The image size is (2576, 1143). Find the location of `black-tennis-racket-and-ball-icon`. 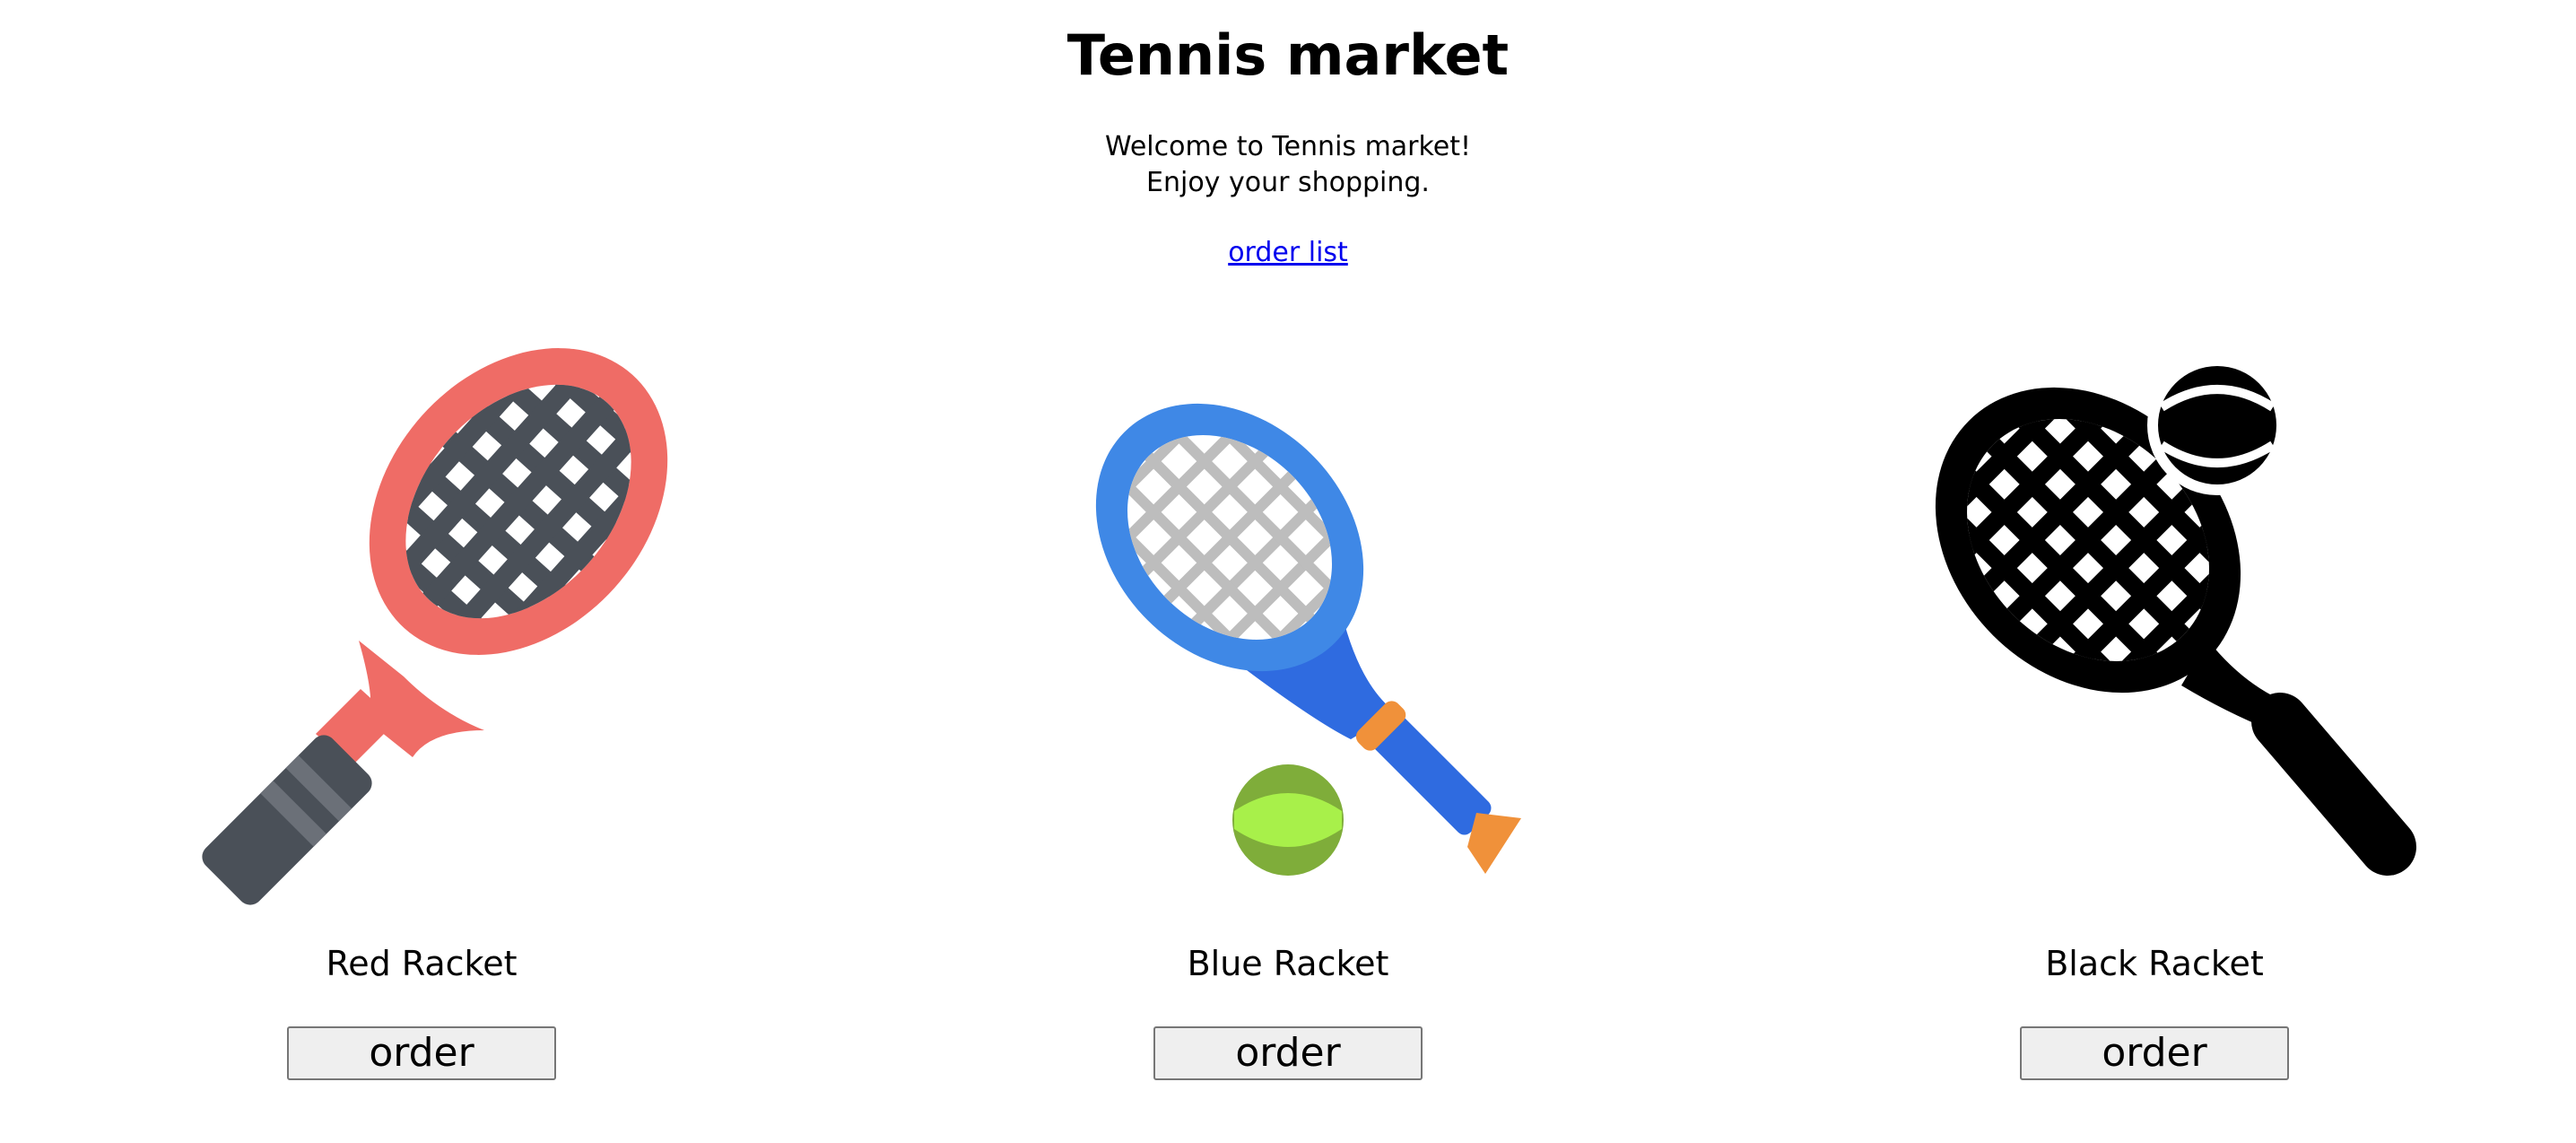

black-tennis-racket-and-ball-icon is located at coordinates (2167, 615).